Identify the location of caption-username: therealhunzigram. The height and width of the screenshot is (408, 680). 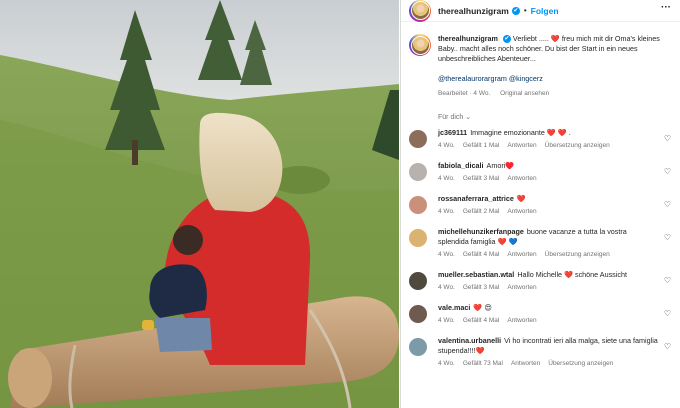
(468, 38).